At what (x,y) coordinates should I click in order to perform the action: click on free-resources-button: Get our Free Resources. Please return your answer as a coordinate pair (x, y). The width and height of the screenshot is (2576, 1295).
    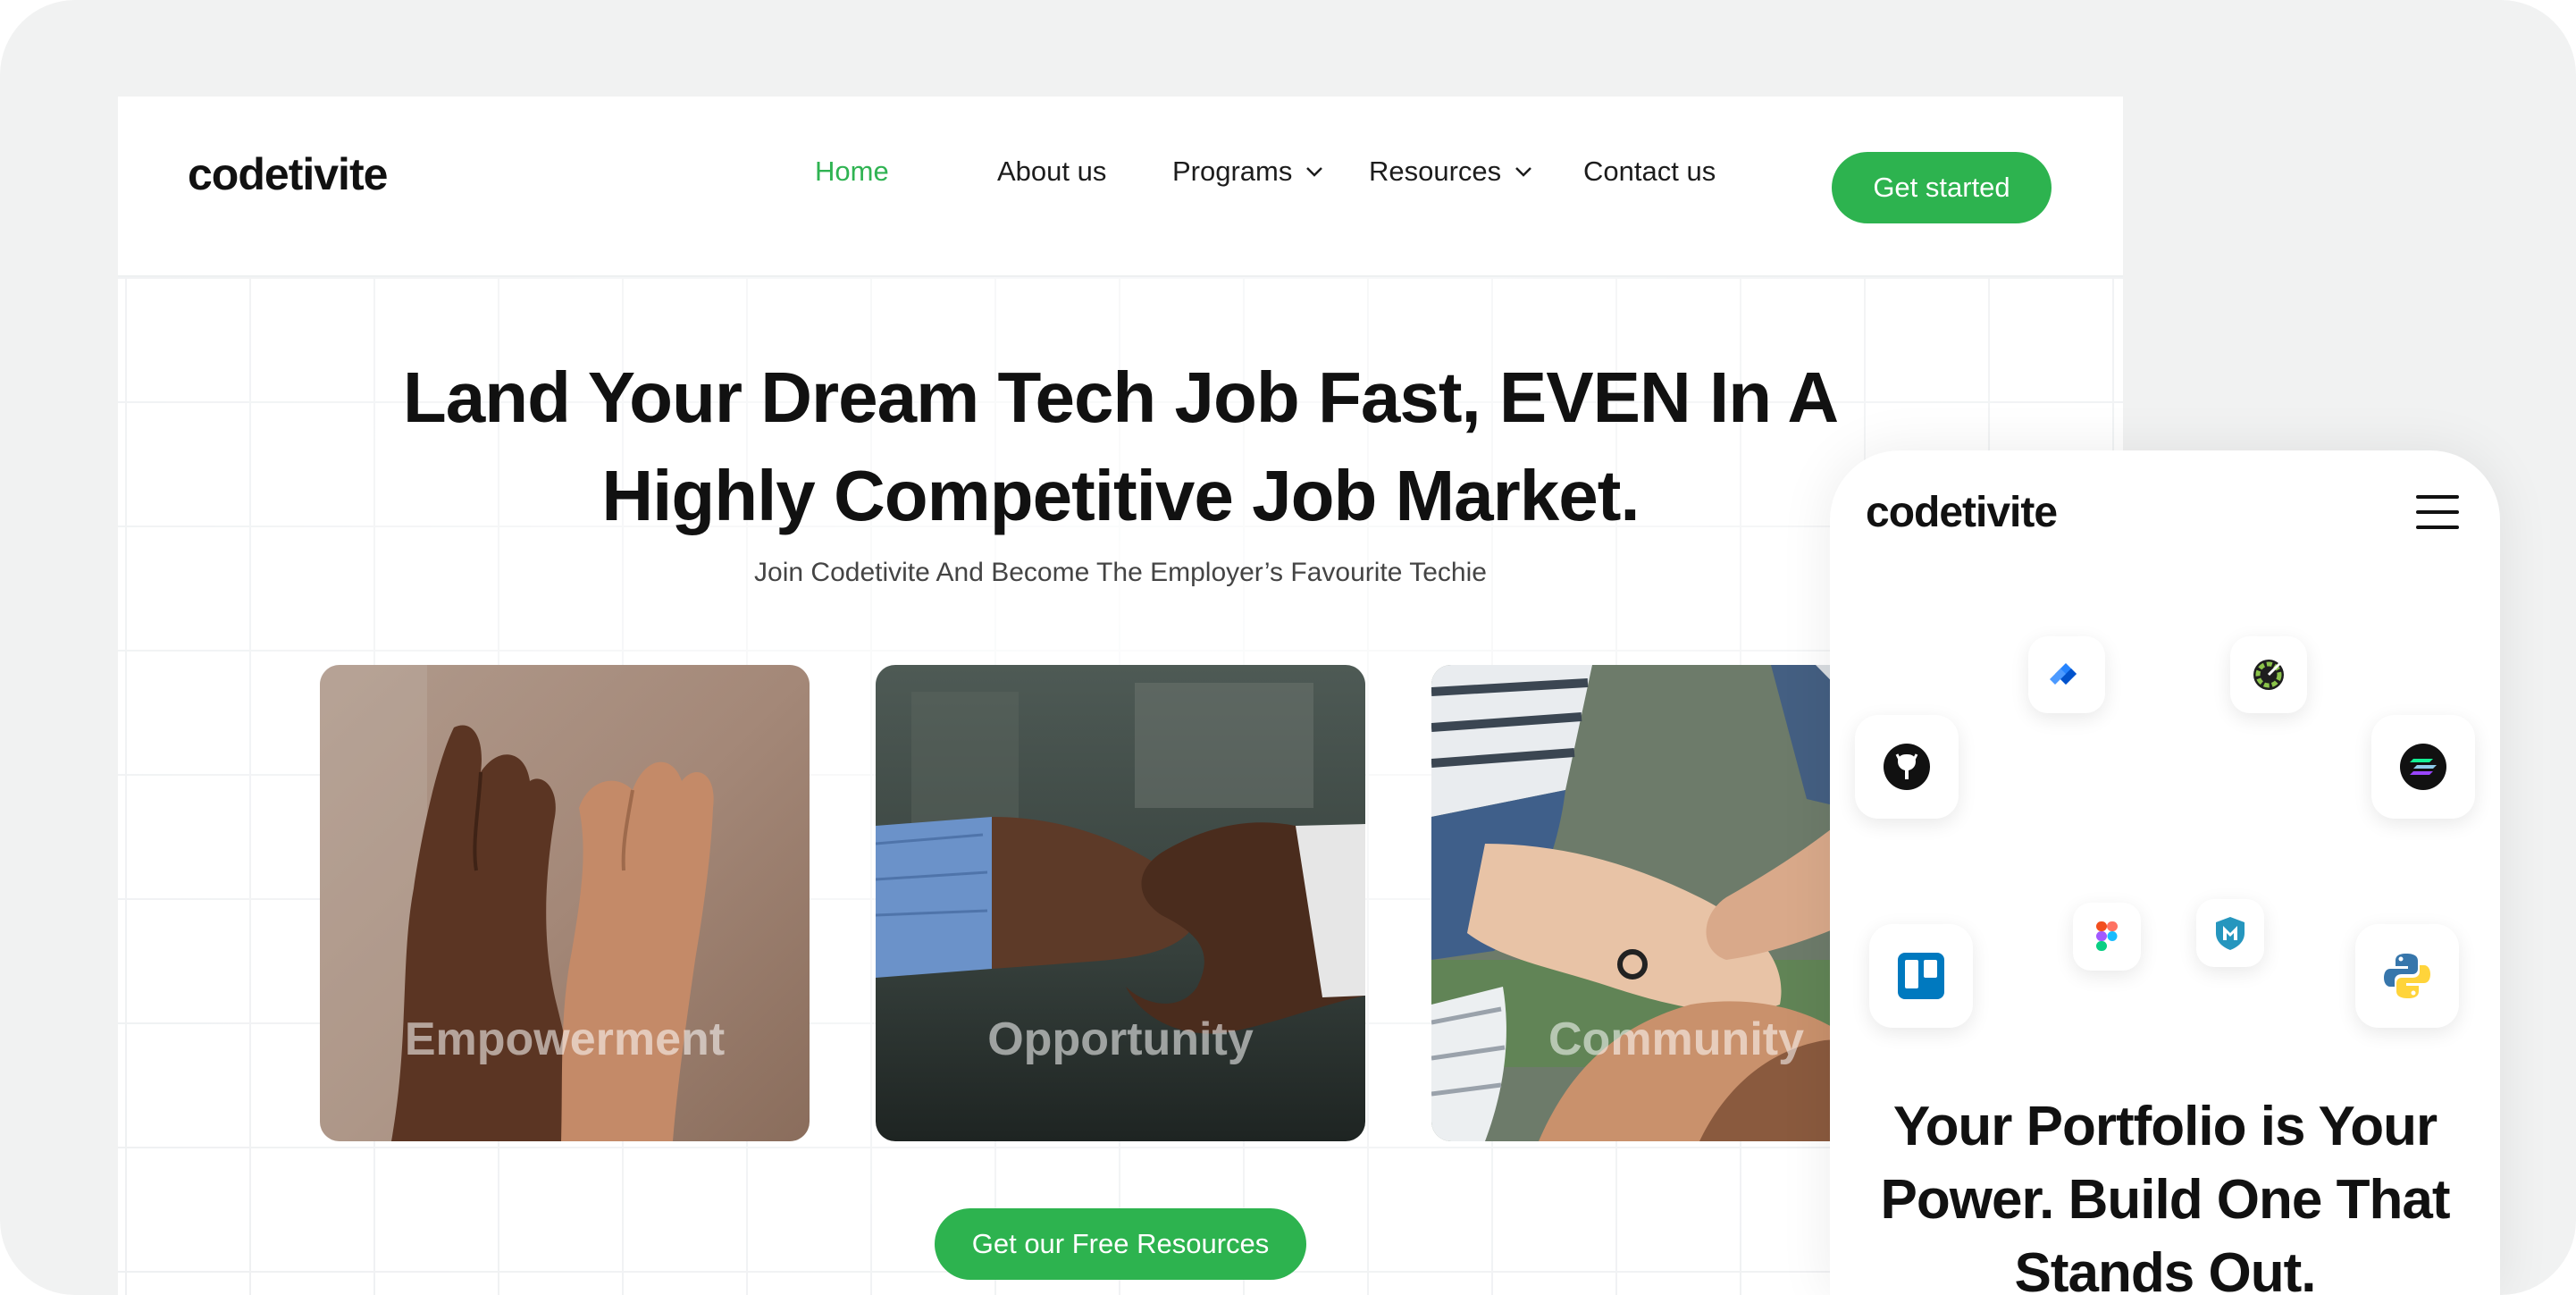
    Looking at the image, I should click on (1120, 1244).